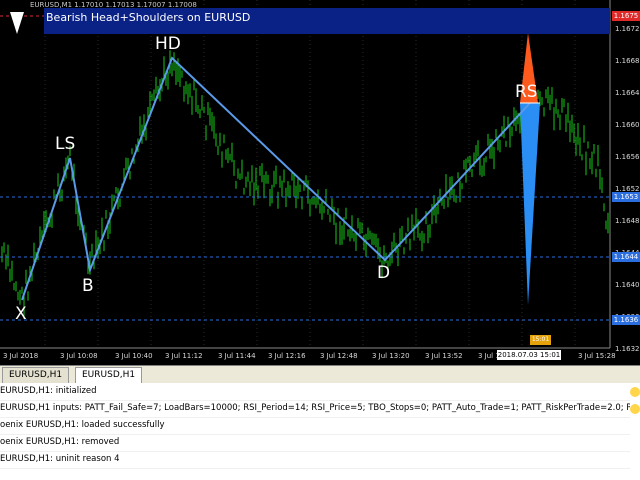  Describe the element at coordinates (65, 144) in the screenshot. I see `label-ls: LS` at that location.